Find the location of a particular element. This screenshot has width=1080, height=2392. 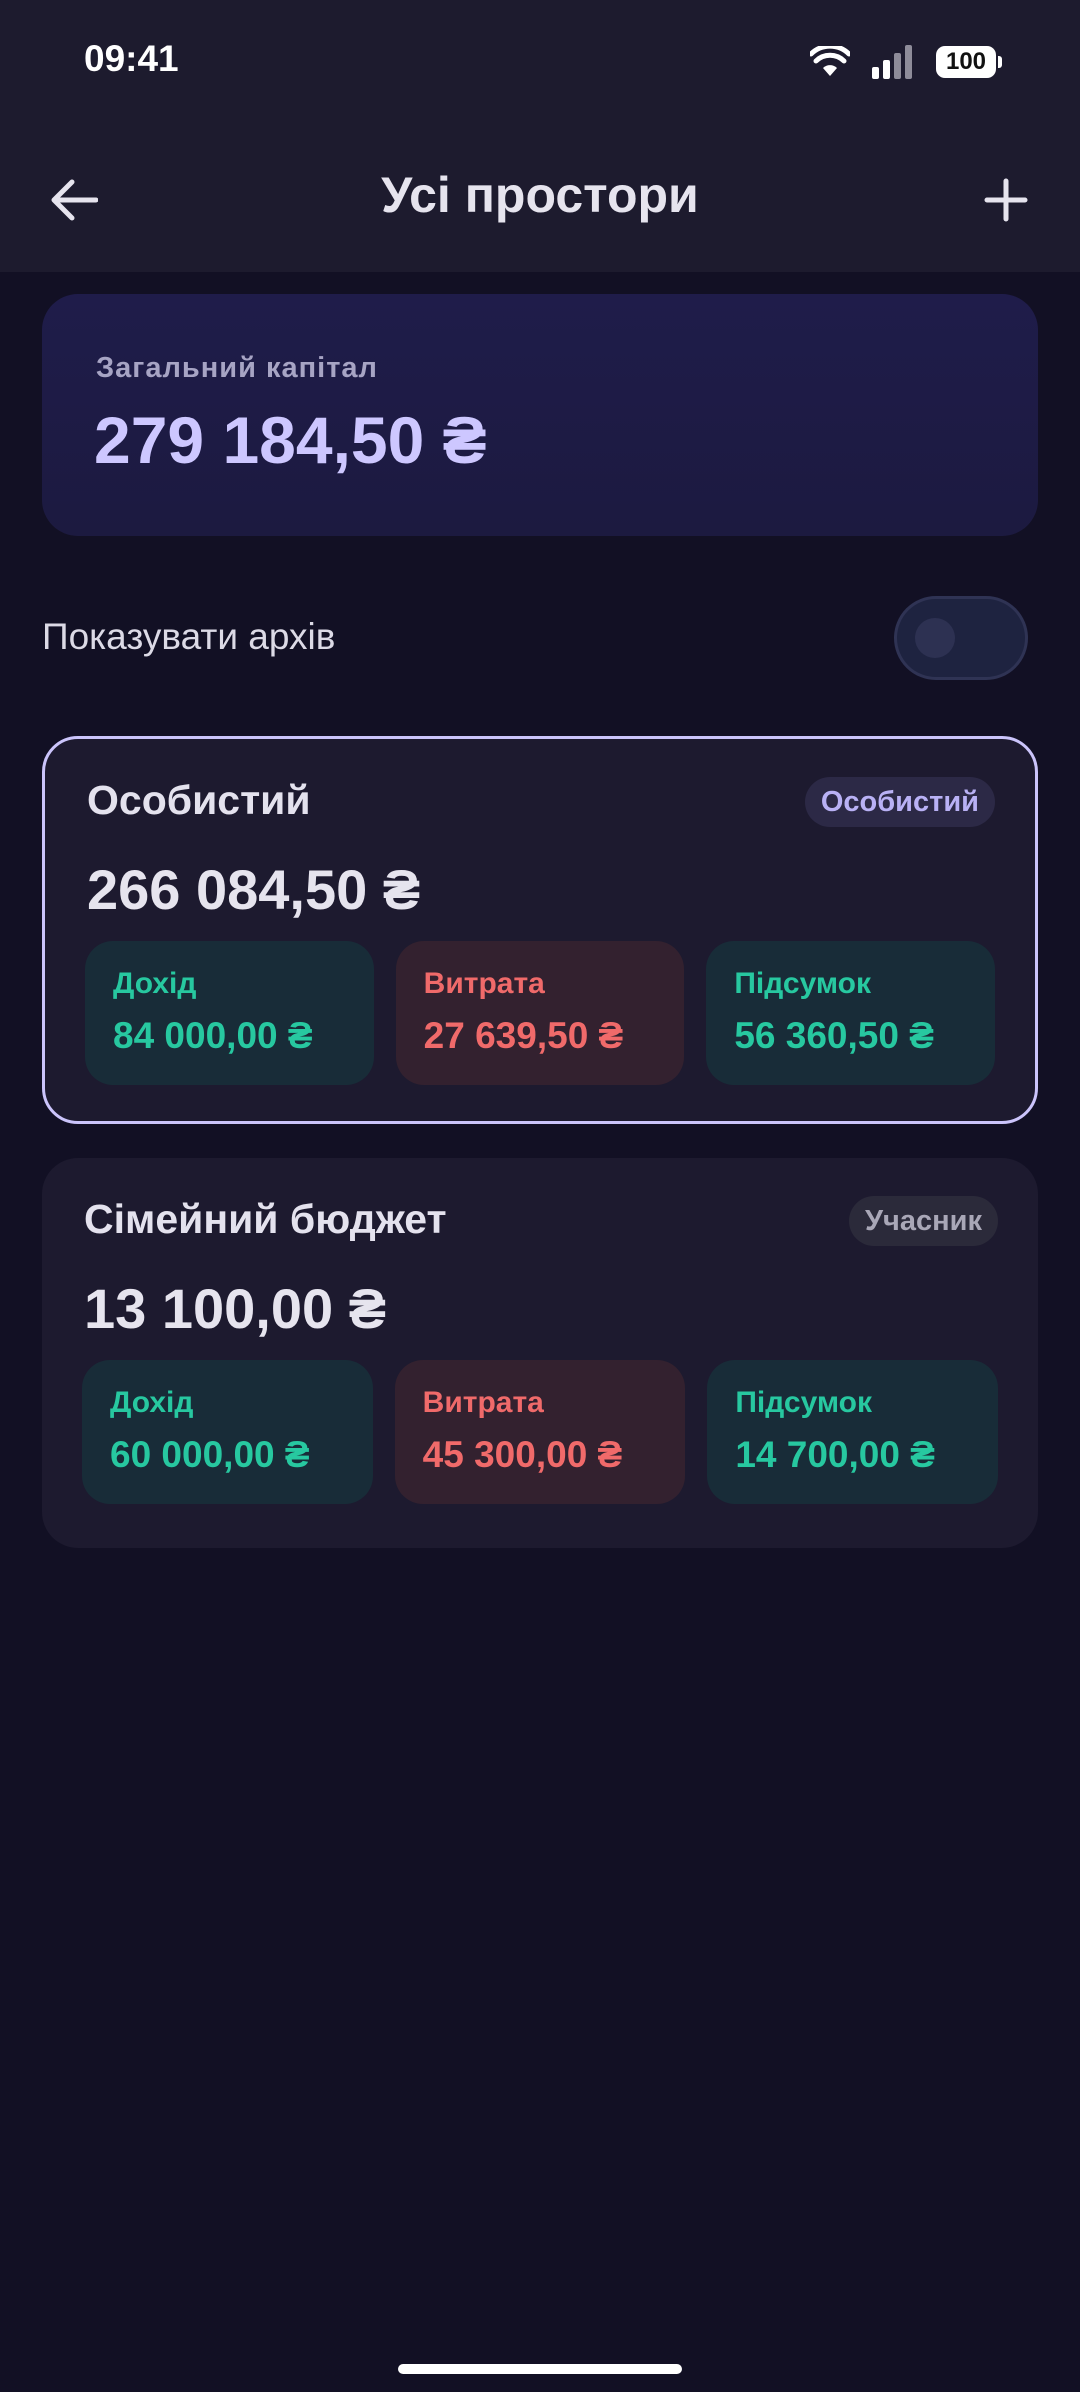

space-role-badge: Особистий is located at coordinates (899, 802).